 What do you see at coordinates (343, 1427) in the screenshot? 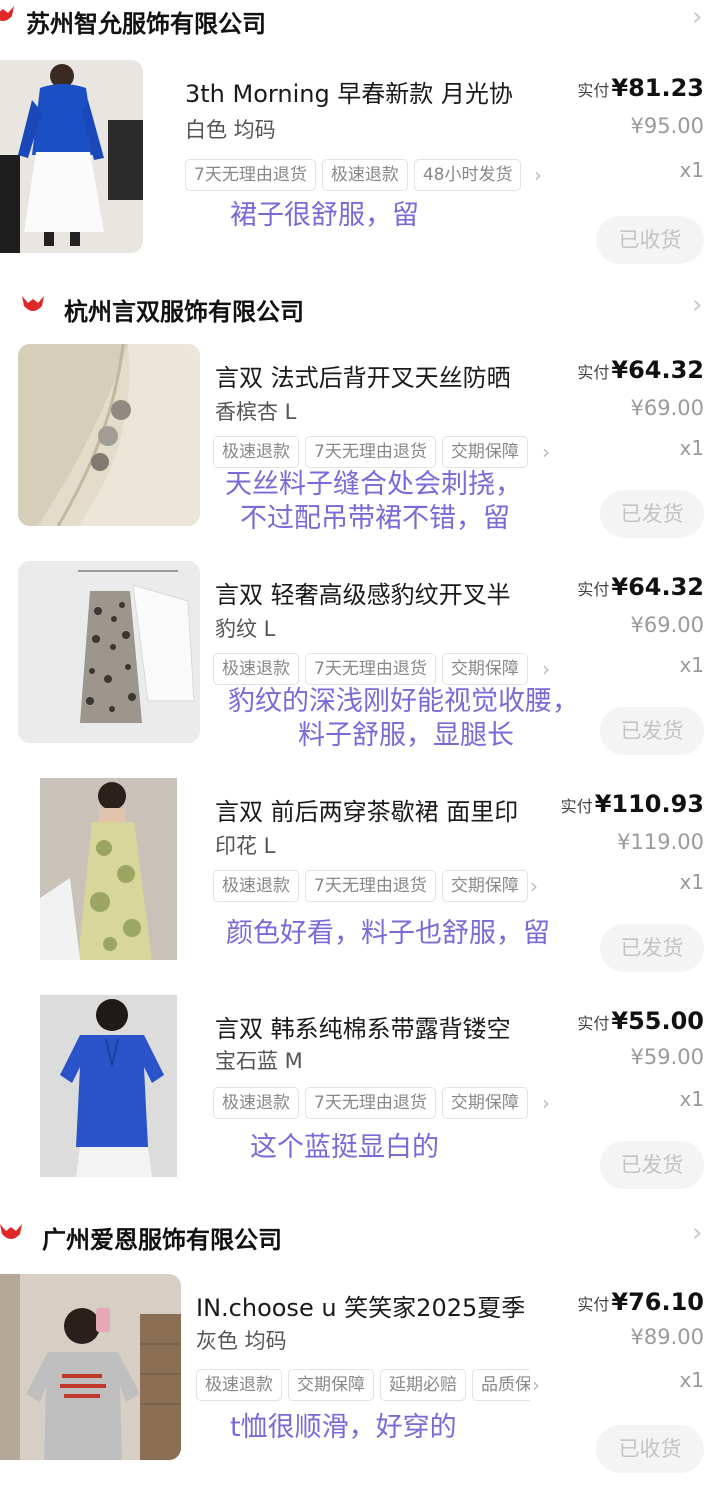
I see `handwritten-note: t恤很顺滑，好穿的` at bounding box center [343, 1427].